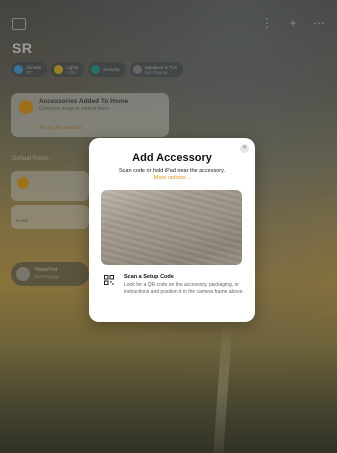  I want to click on camera-viewfinder, so click(171, 227).